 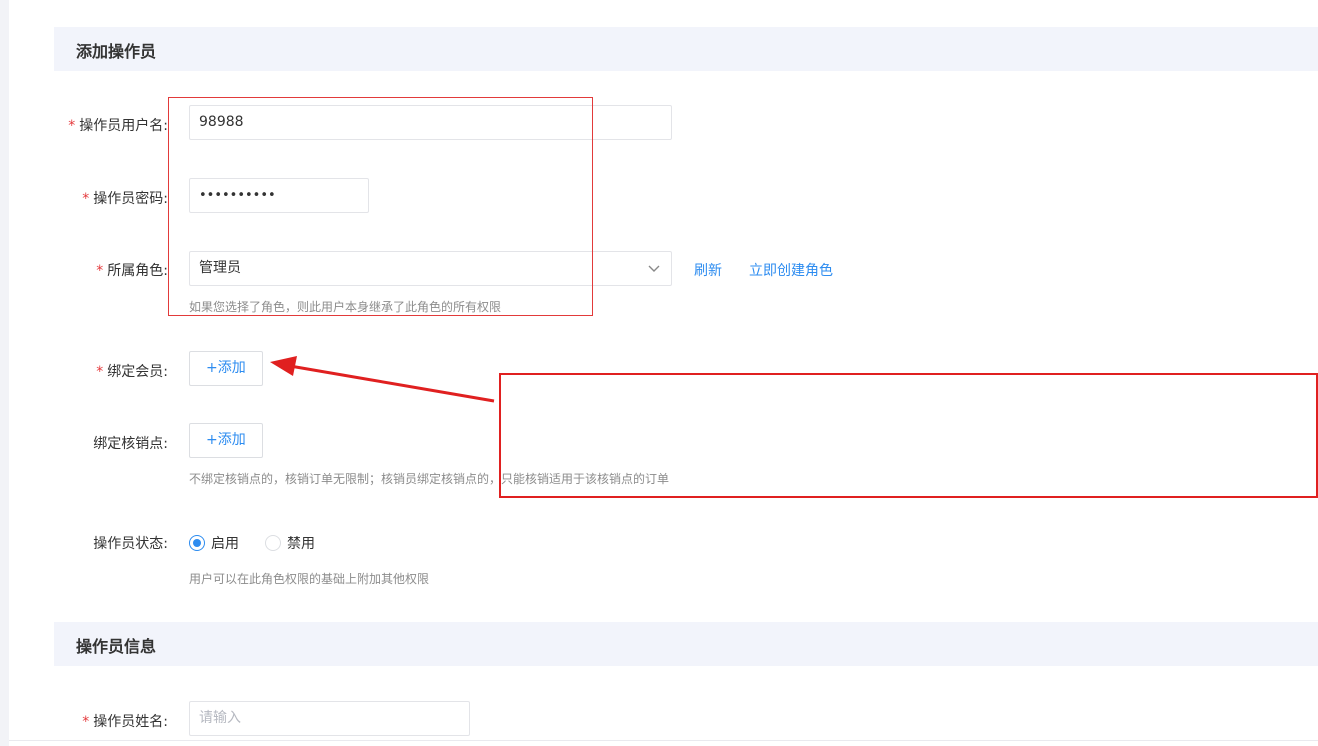 What do you see at coordinates (4, 373) in the screenshot?
I see `left-panel-edge` at bounding box center [4, 373].